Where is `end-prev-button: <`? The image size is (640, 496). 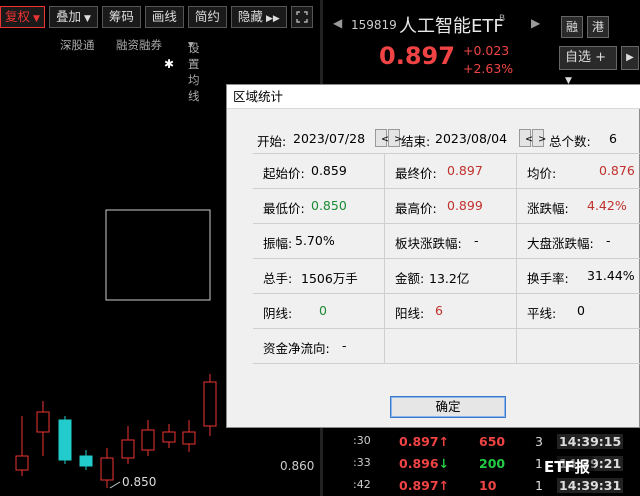
end-prev-button: < is located at coordinates (526, 138).